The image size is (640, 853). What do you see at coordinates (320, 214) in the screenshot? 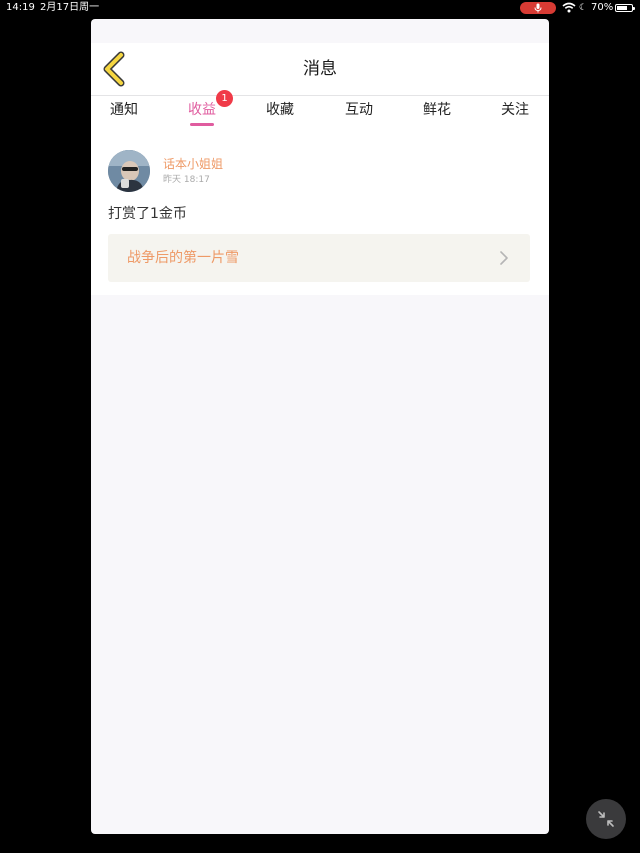
I see `message-card: 话本小姐姐 昨天 18:17 打赏了1金币 战争后的第一片雪` at bounding box center [320, 214].